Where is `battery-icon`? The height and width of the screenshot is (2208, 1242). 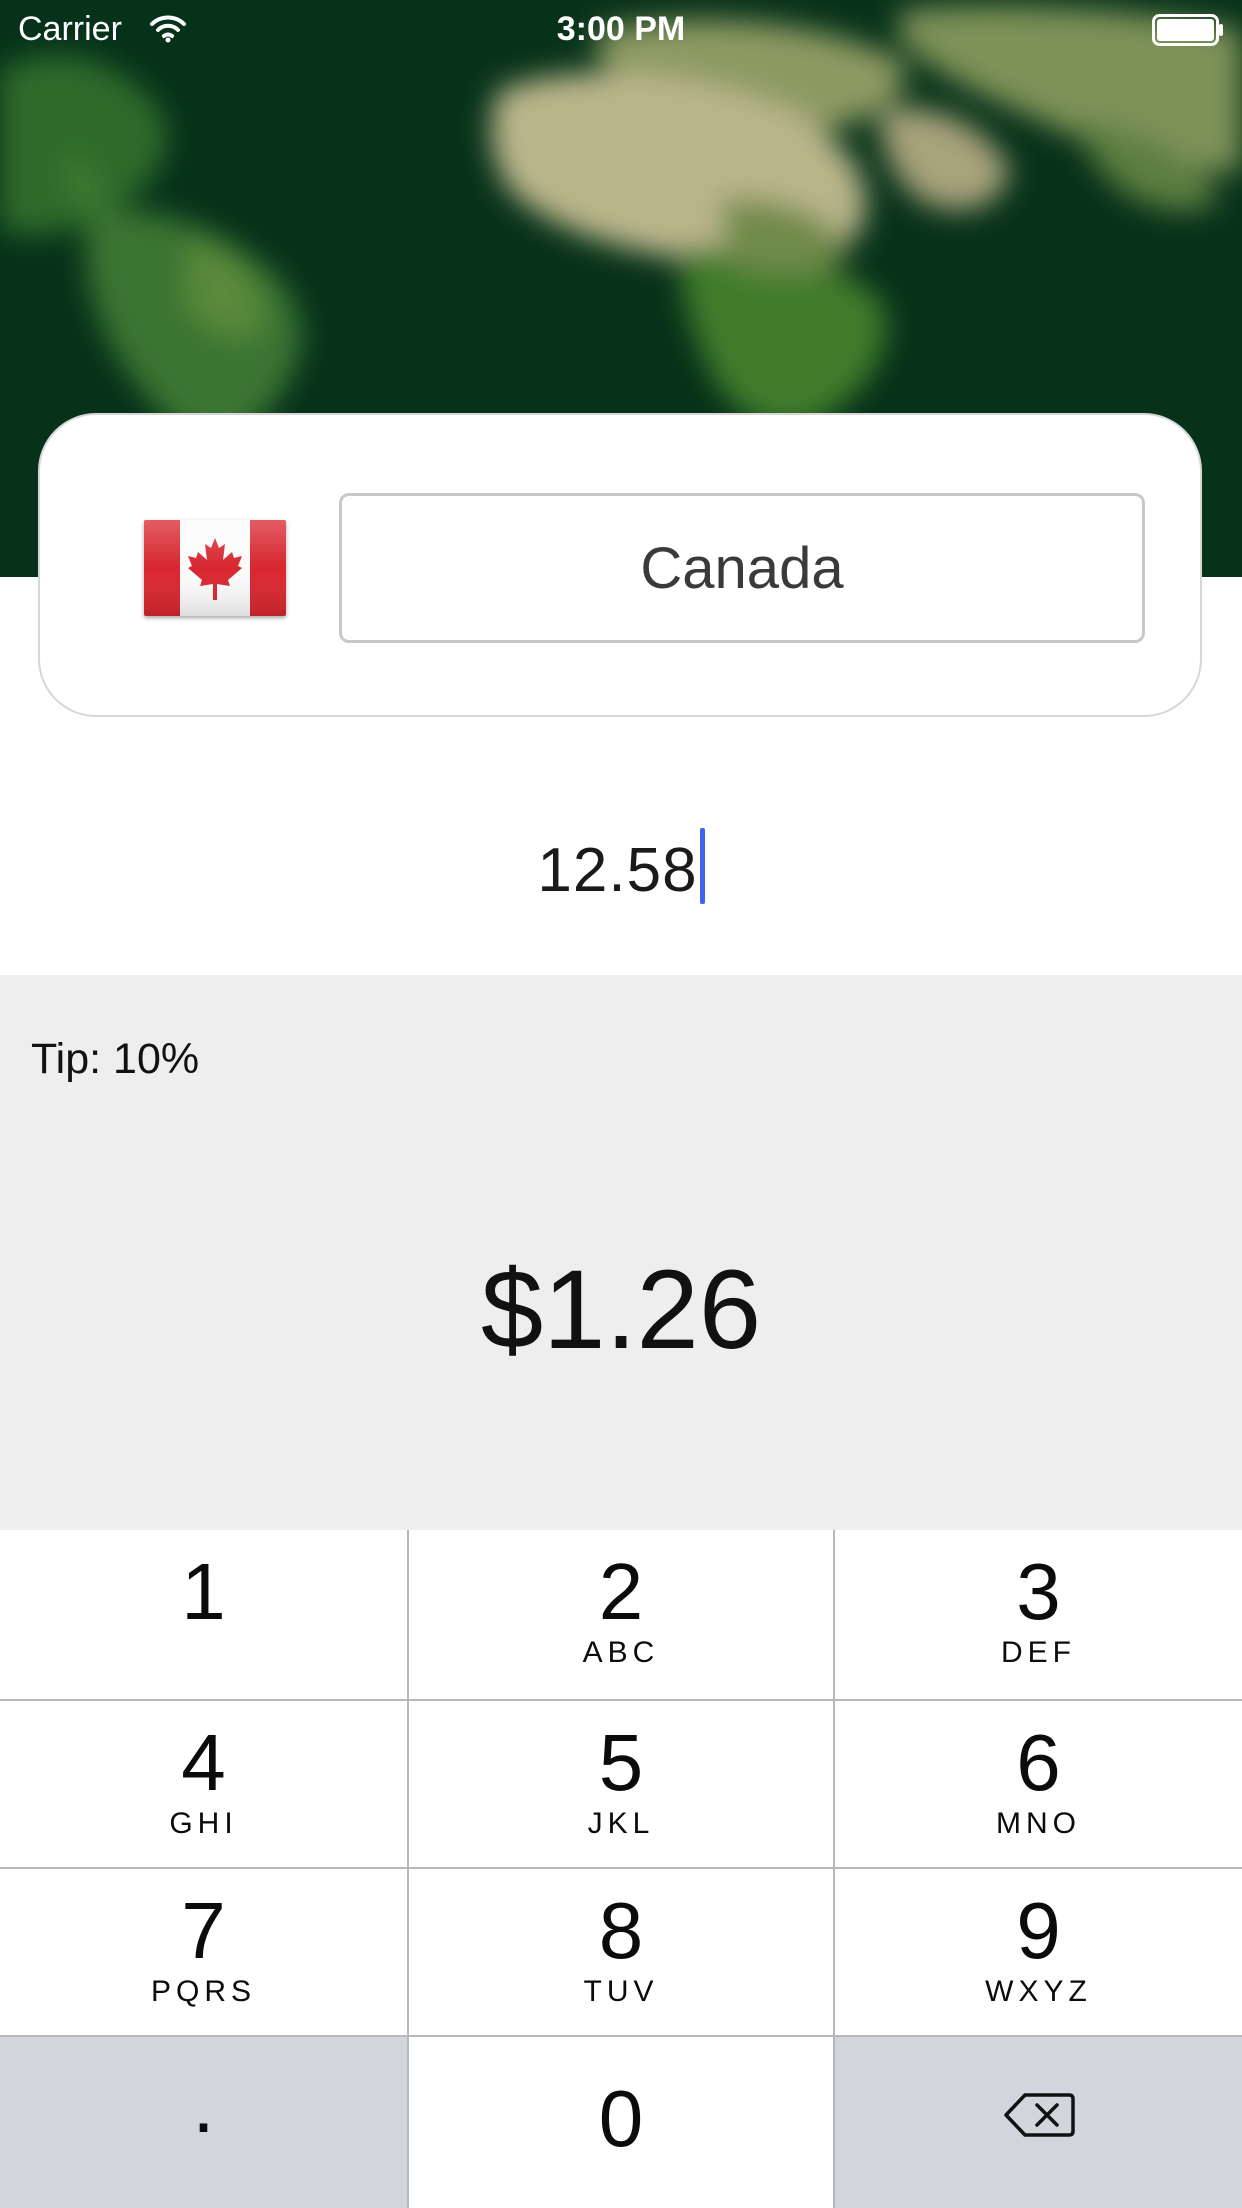 battery-icon is located at coordinates (1187, 30).